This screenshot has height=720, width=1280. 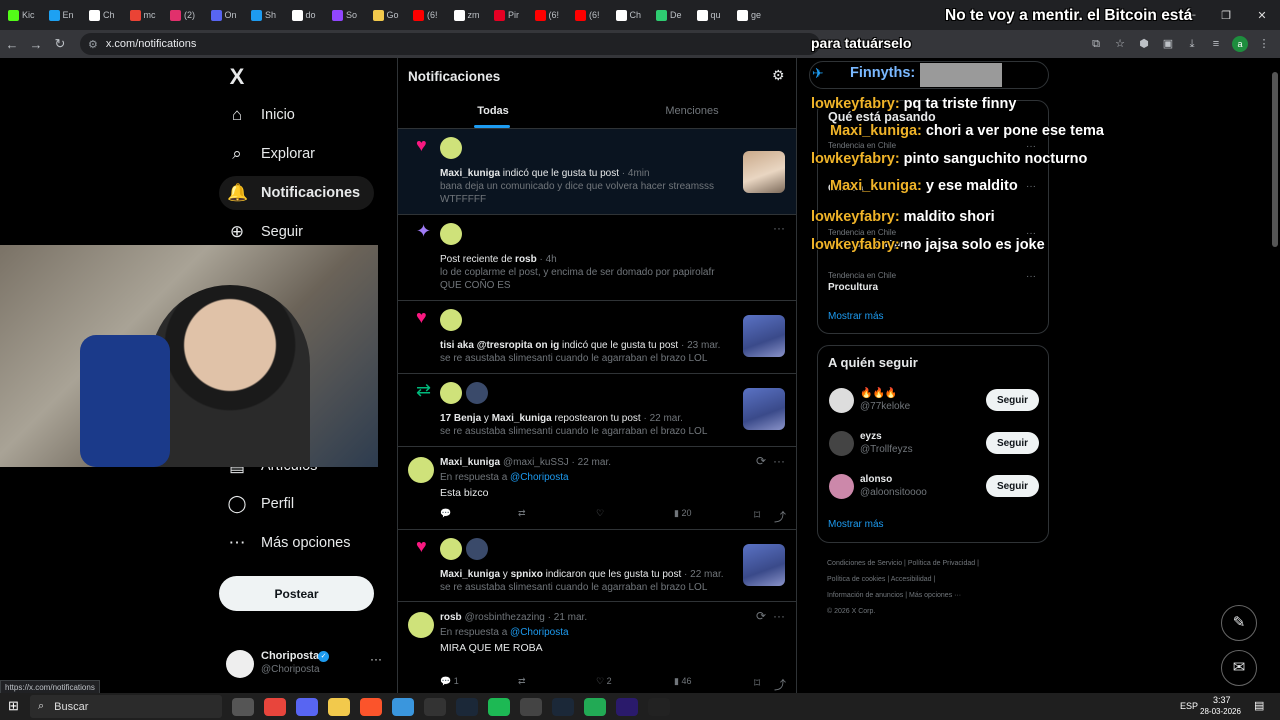 What do you see at coordinates (1275, 159) in the screenshot?
I see `scrollbar-thumb` at bounding box center [1275, 159].